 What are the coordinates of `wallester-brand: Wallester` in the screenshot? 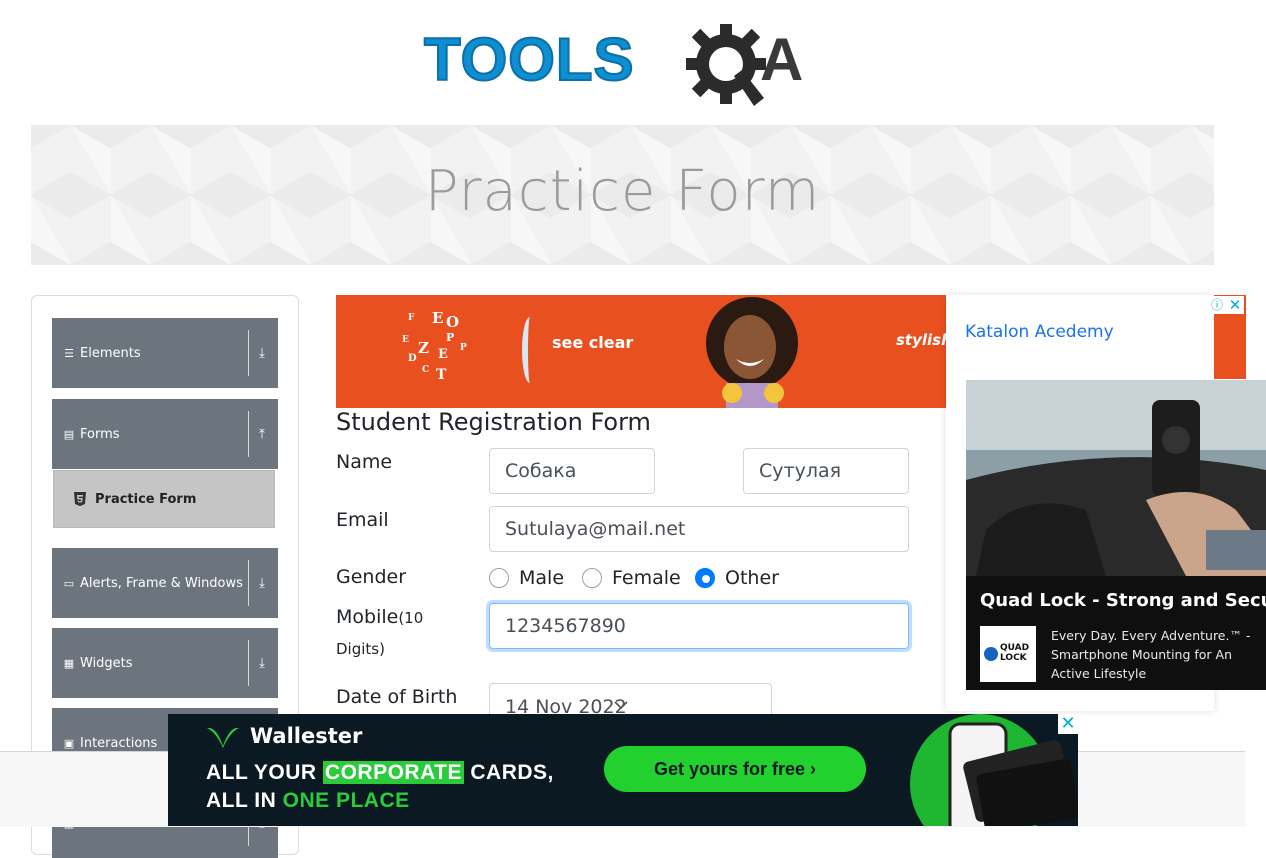 It's located at (306, 736).